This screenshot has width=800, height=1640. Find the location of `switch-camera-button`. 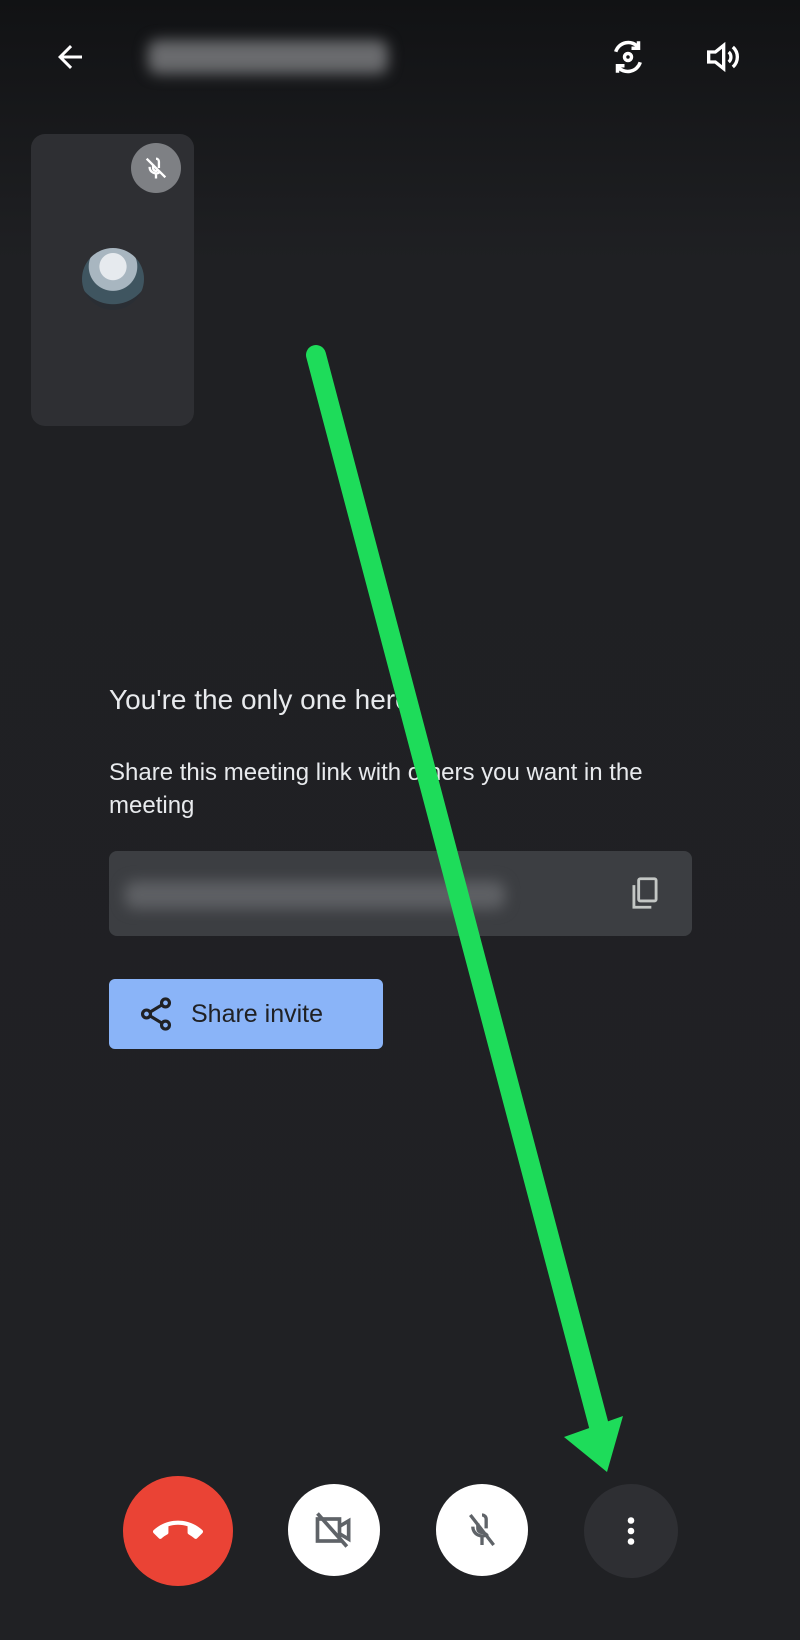

switch-camera-button is located at coordinates (628, 57).